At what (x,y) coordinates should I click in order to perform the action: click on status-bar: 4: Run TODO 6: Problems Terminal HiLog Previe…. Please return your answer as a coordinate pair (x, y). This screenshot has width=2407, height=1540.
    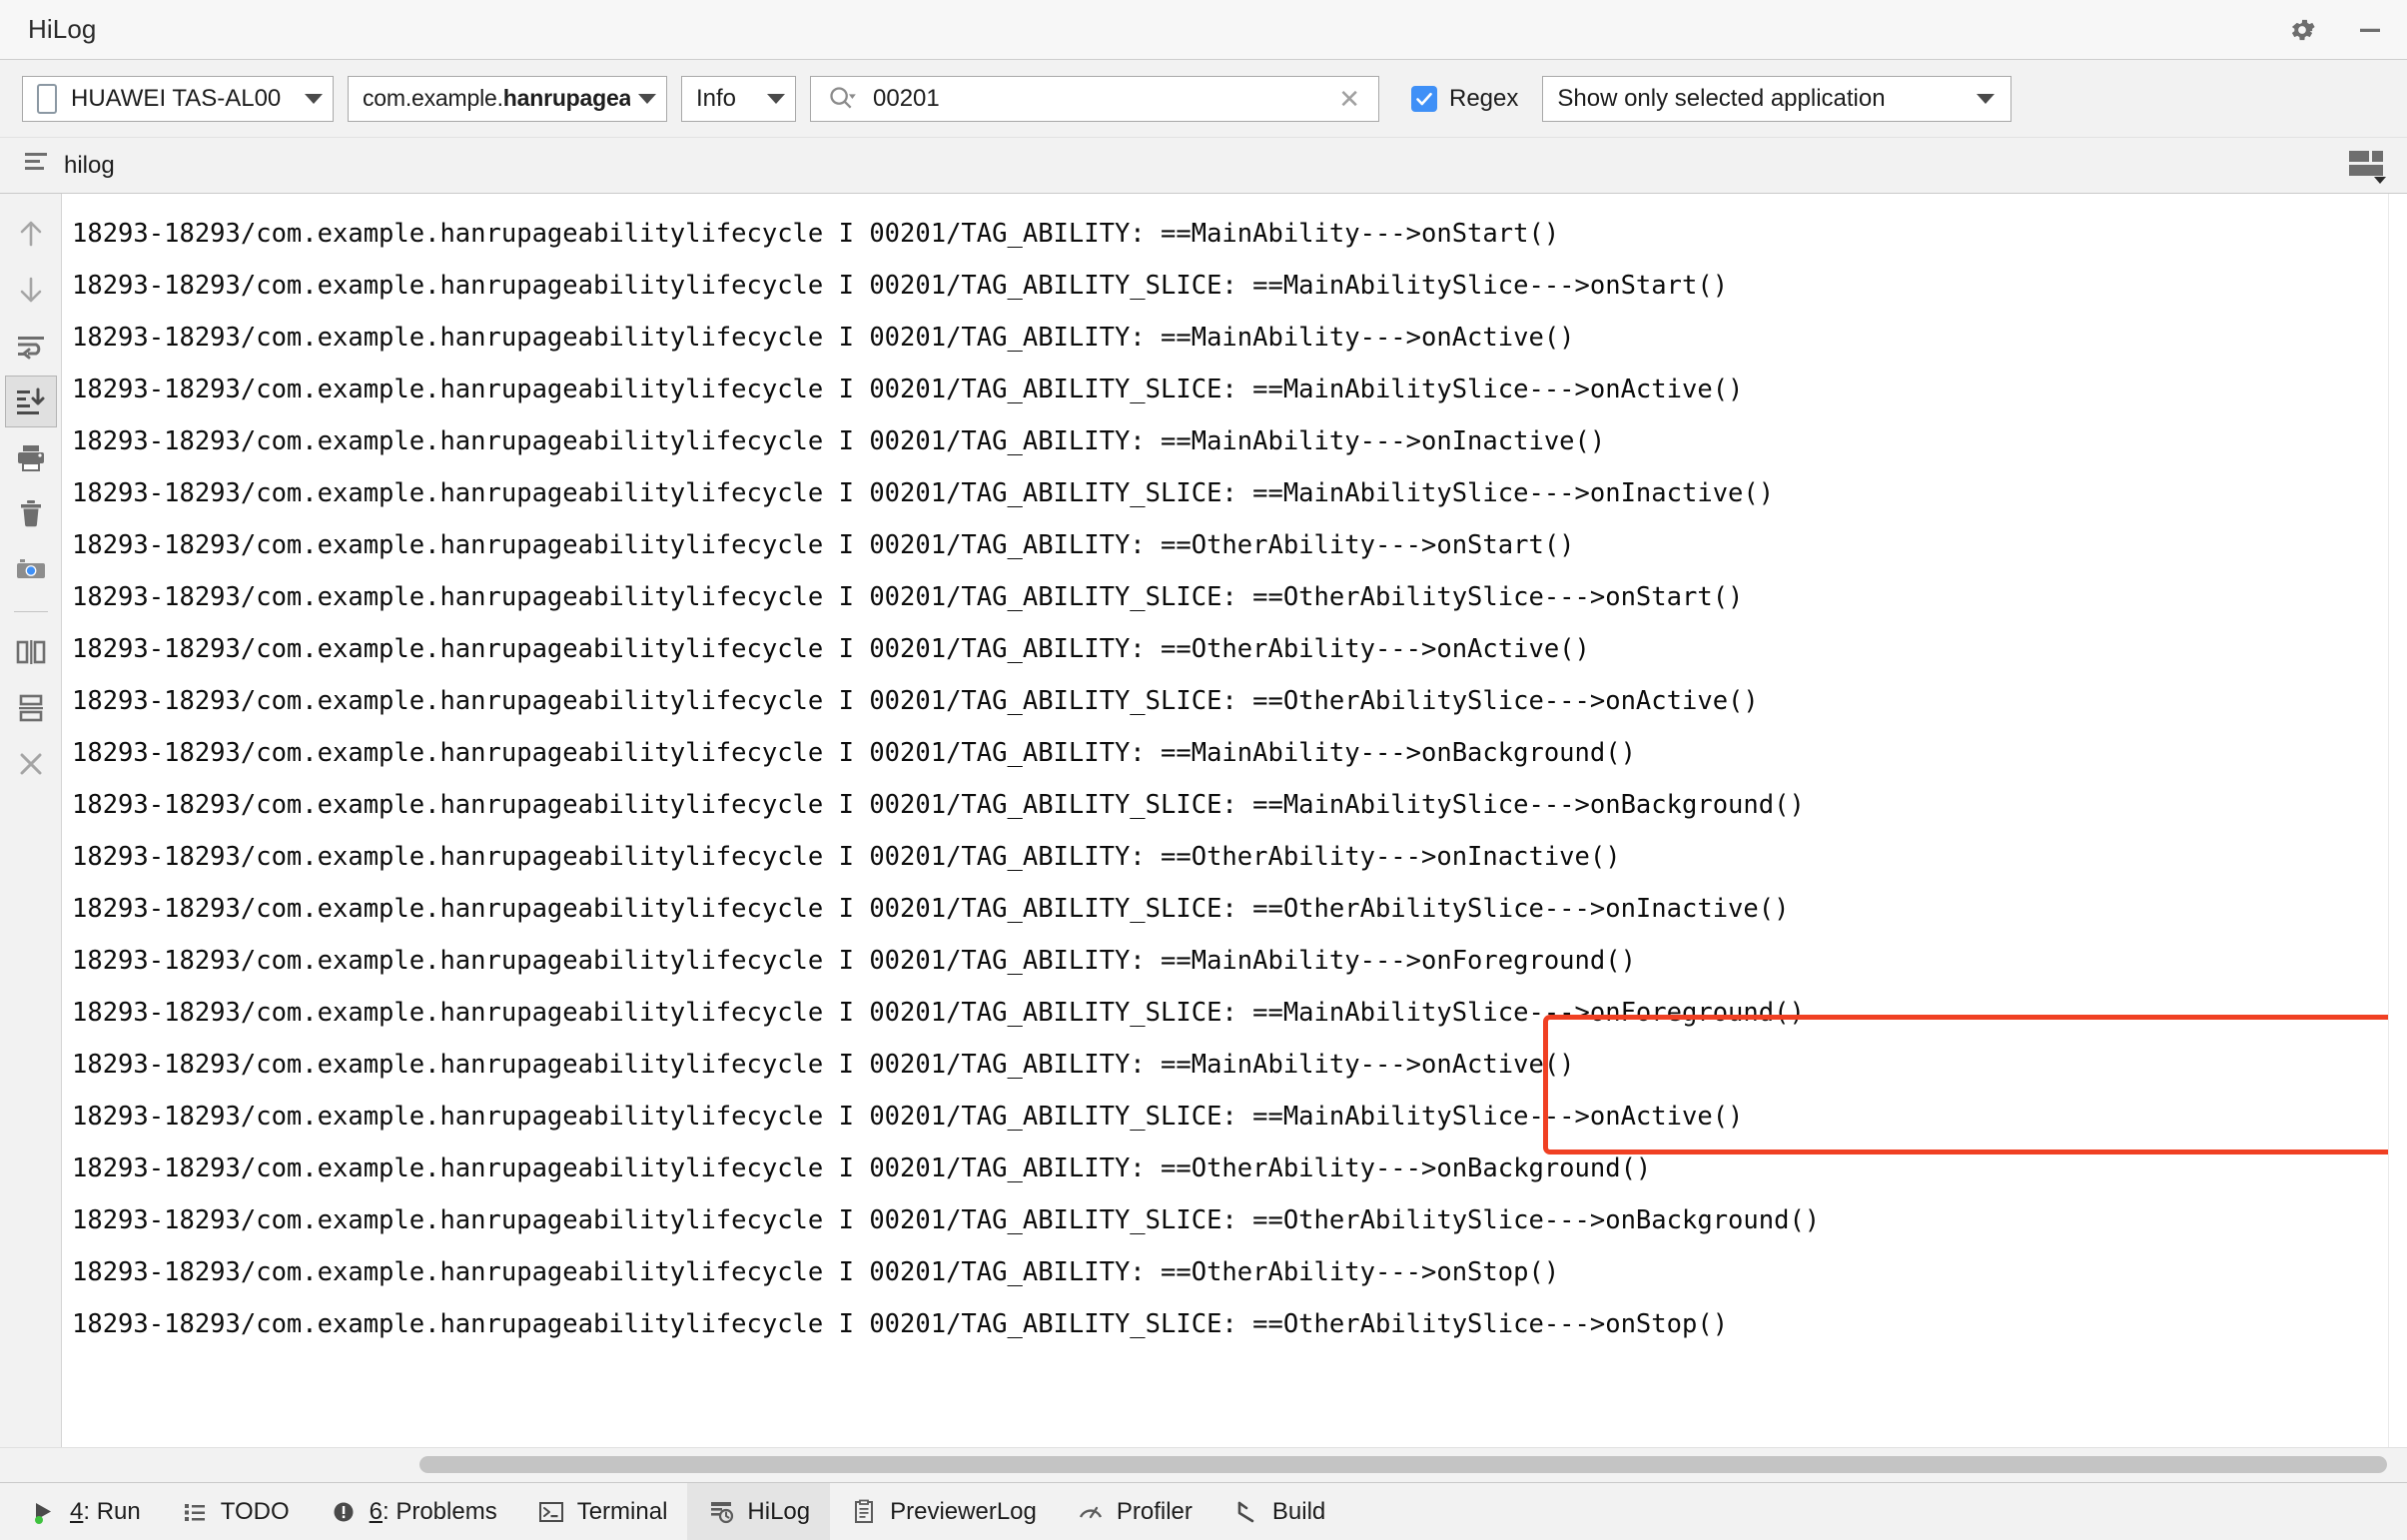
    Looking at the image, I should click on (1203, 1511).